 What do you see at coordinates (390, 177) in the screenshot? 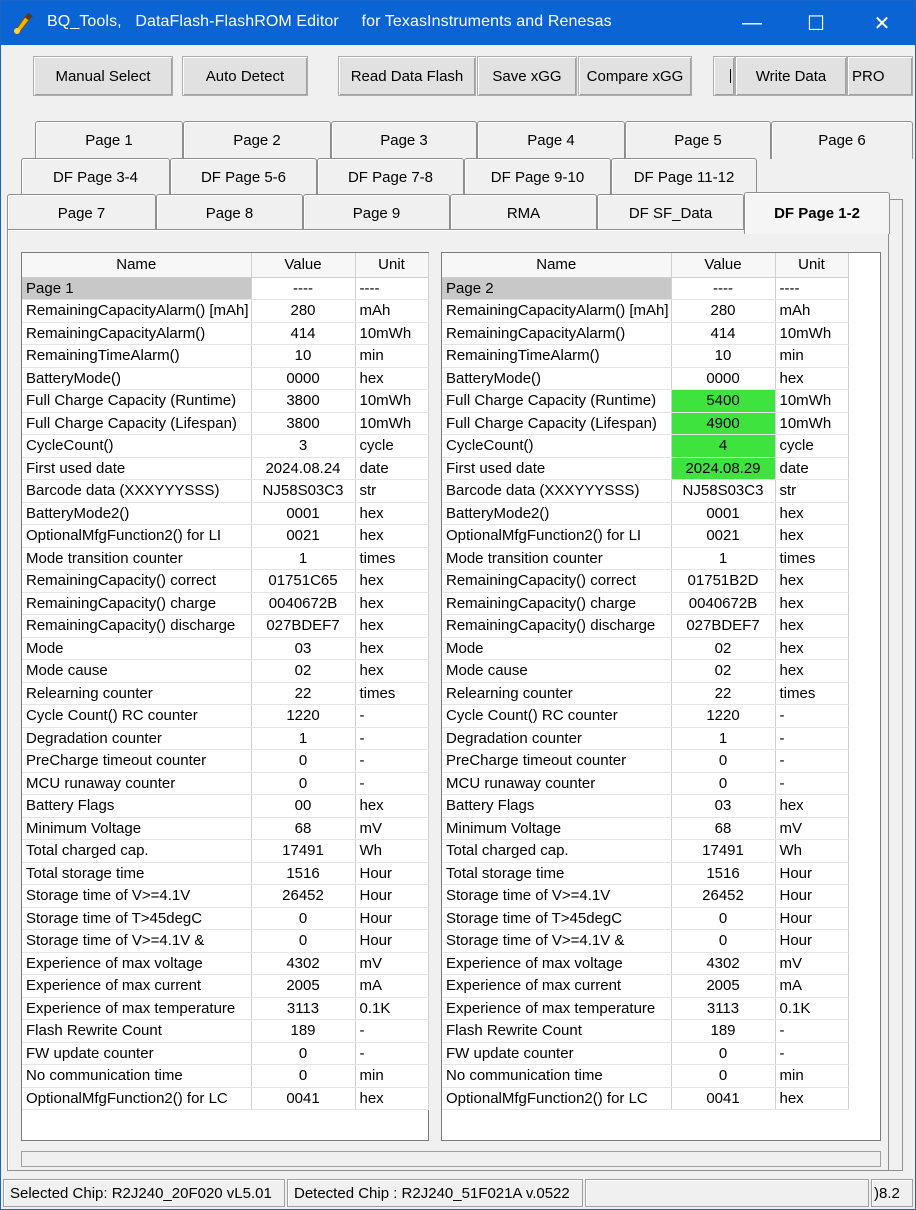
I see `tab-df-page-7-8: DF Page 7-8` at bounding box center [390, 177].